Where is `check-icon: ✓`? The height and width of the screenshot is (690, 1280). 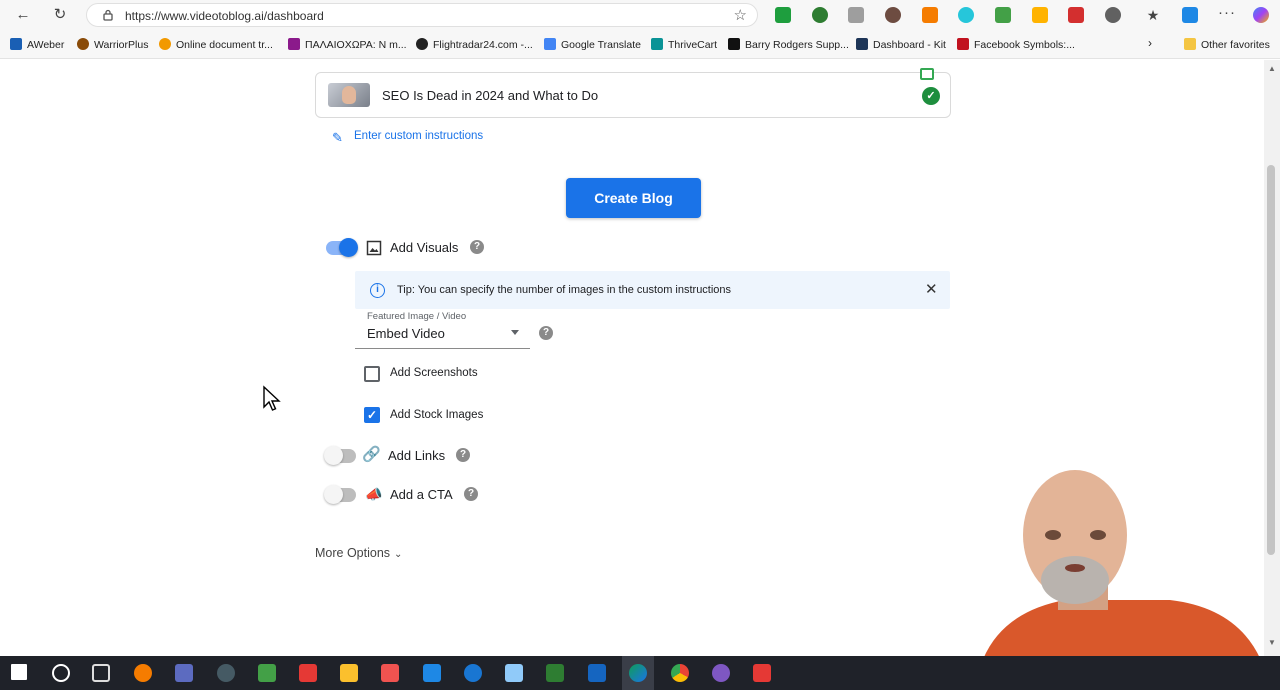 check-icon: ✓ is located at coordinates (931, 96).